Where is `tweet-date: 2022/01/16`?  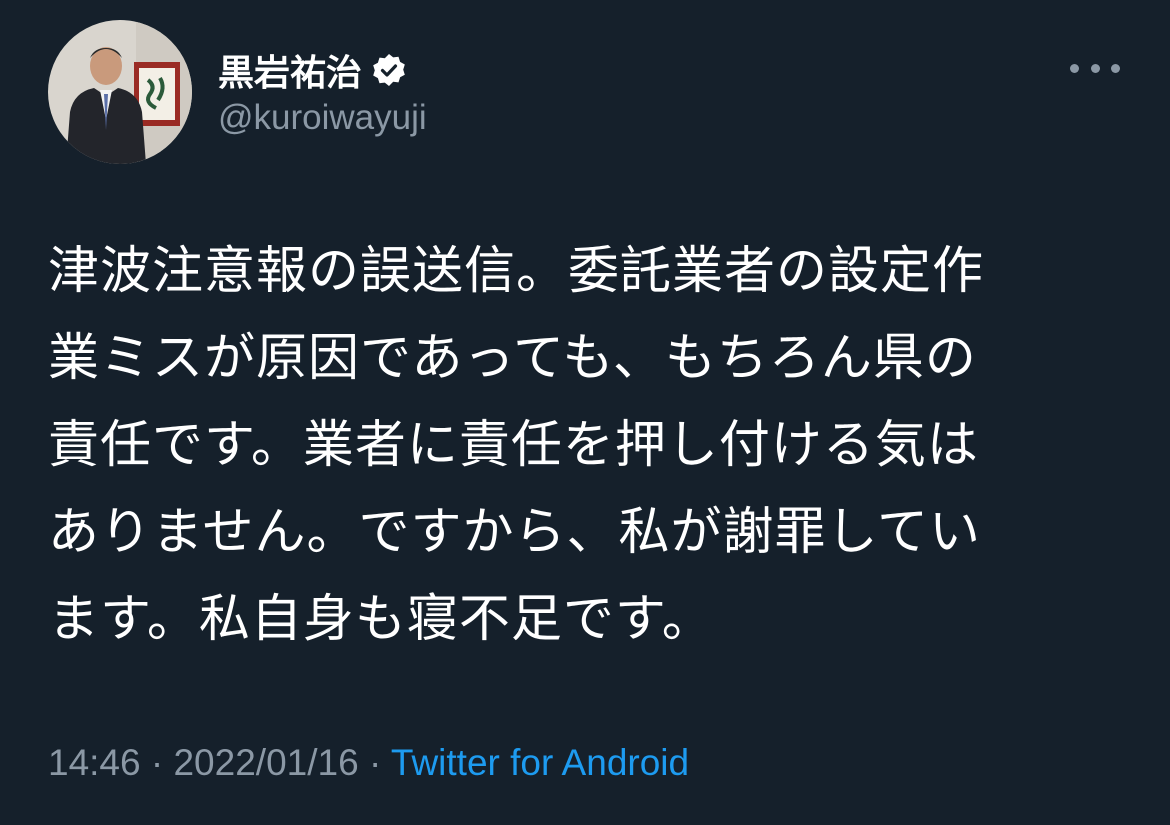
tweet-date: 2022/01/16 is located at coordinates (265, 762).